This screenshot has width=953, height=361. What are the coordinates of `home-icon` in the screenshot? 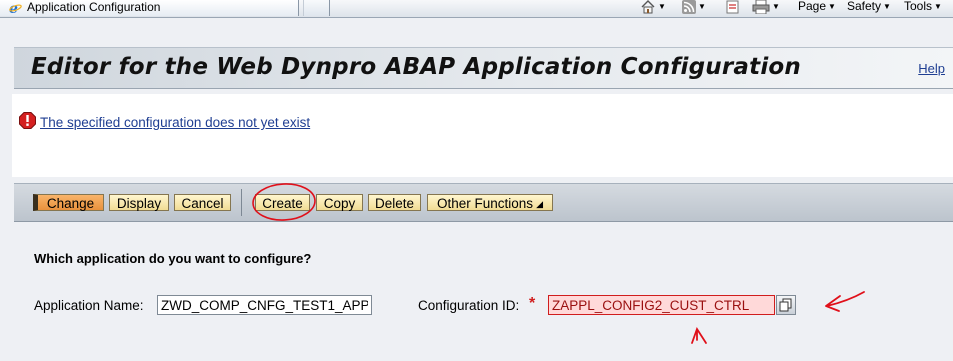 It's located at (648, 7).